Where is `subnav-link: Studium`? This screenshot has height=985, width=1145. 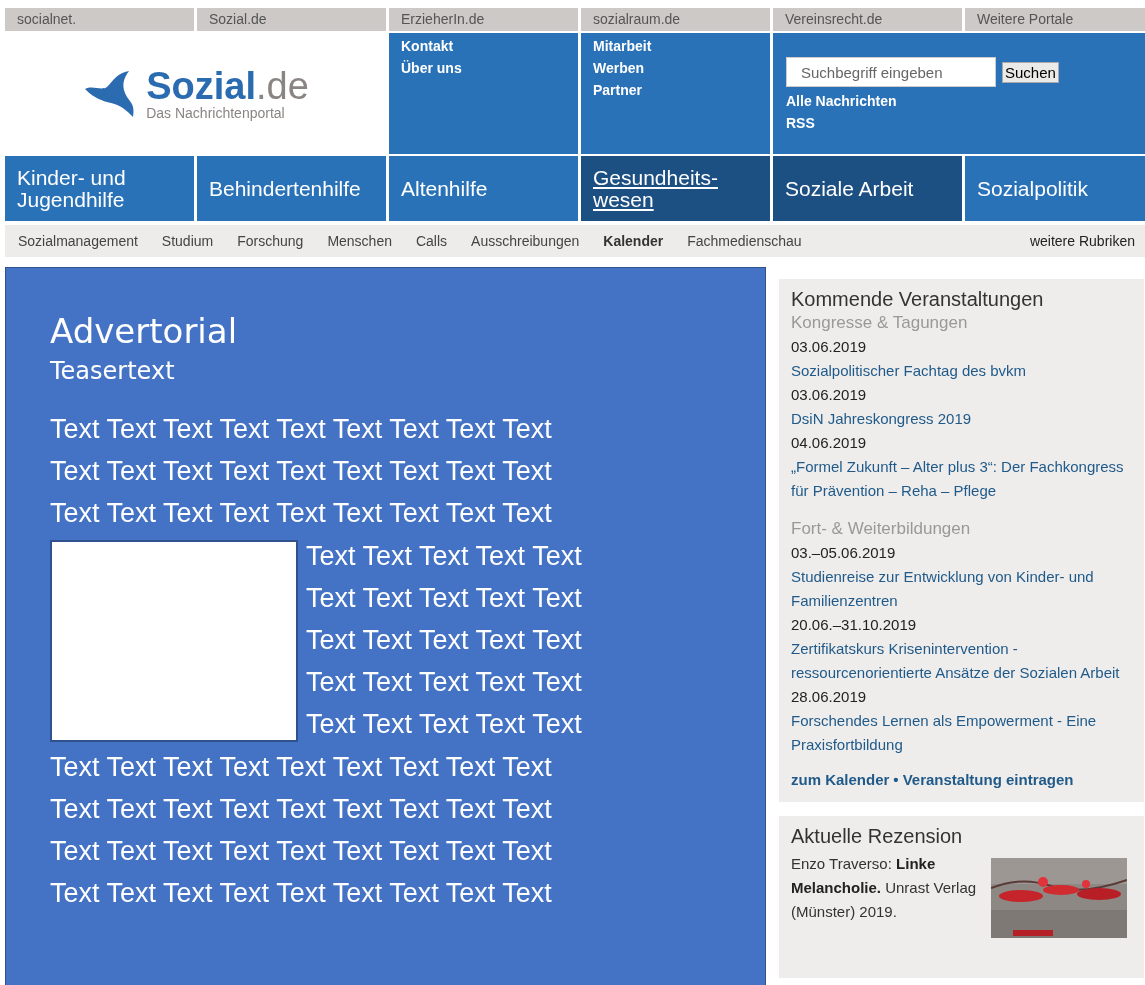
subnav-link: Studium is located at coordinates (187, 241).